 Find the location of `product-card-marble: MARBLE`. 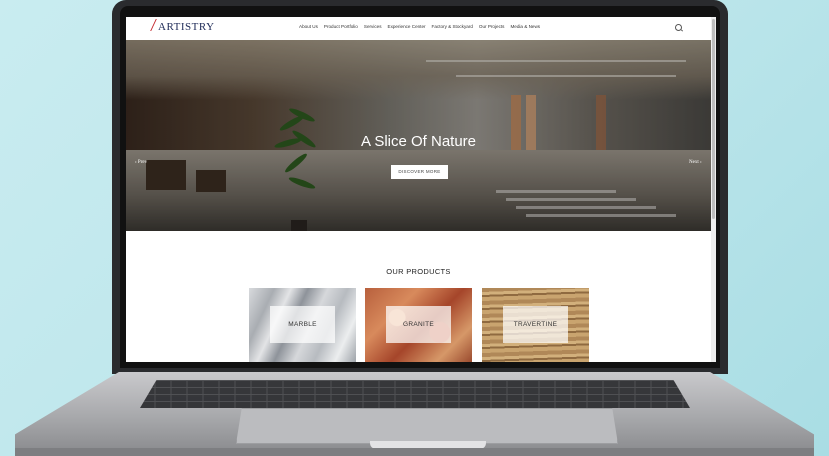

product-card-marble: MARBLE is located at coordinates (302, 325).